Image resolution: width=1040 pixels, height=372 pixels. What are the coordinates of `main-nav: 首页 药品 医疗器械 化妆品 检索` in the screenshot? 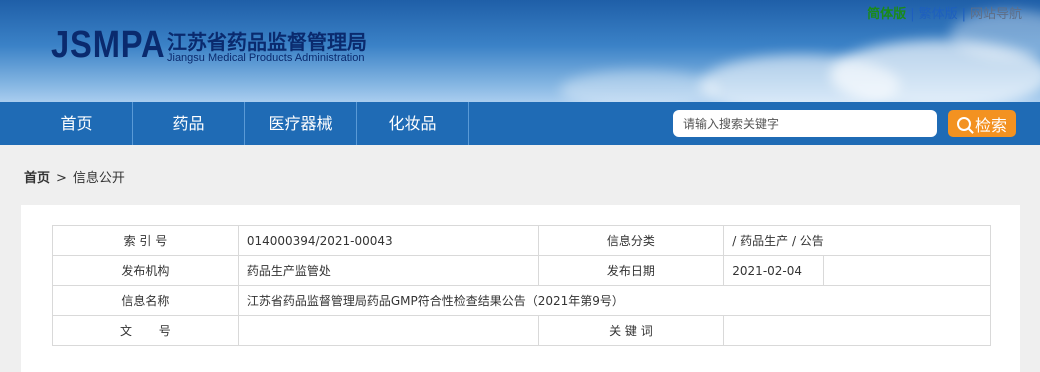 It's located at (520, 123).